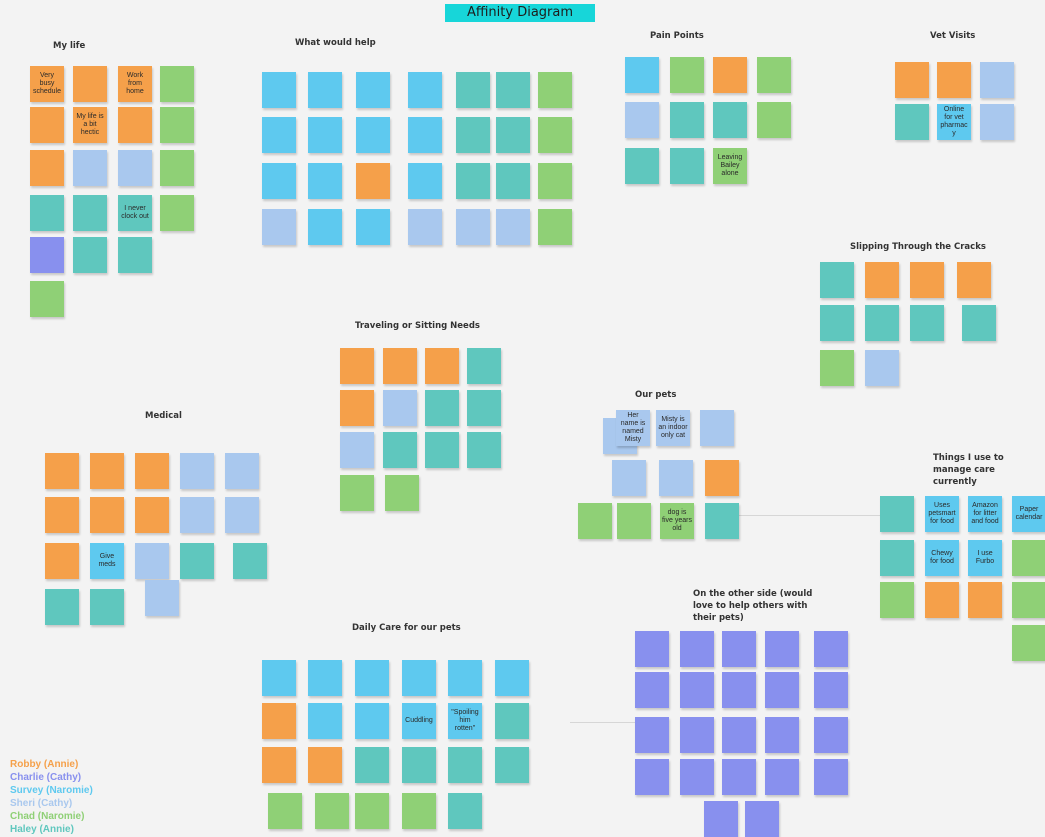 The height and width of the screenshot is (837, 1045). I want to click on sticky-note: Her name is named Misty, so click(633, 428).